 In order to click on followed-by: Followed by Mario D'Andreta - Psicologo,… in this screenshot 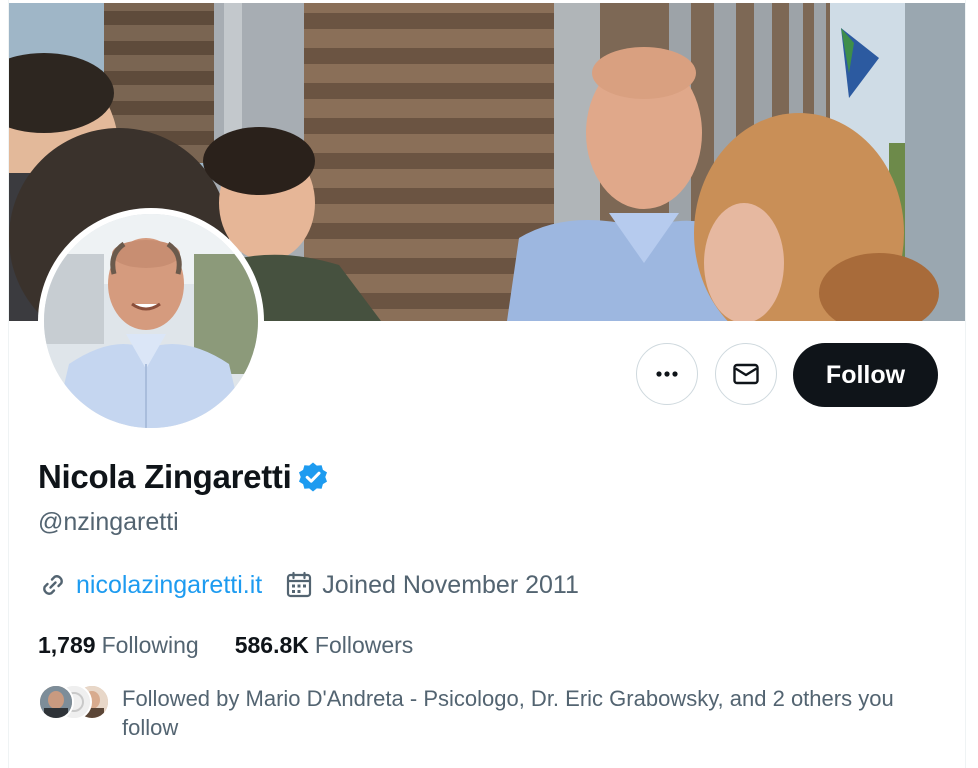, I will do `click(490, 713)`.